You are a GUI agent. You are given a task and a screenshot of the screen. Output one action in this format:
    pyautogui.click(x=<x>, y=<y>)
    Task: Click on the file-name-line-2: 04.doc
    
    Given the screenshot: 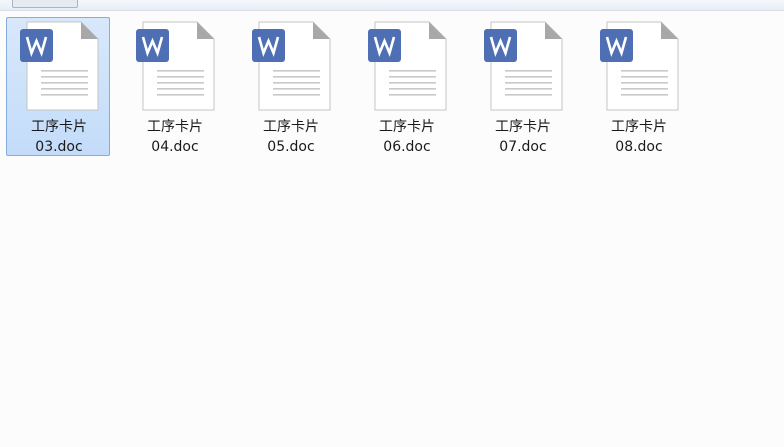 What is the action you would take?
    pyautogui.click(x=175, y=147)
    